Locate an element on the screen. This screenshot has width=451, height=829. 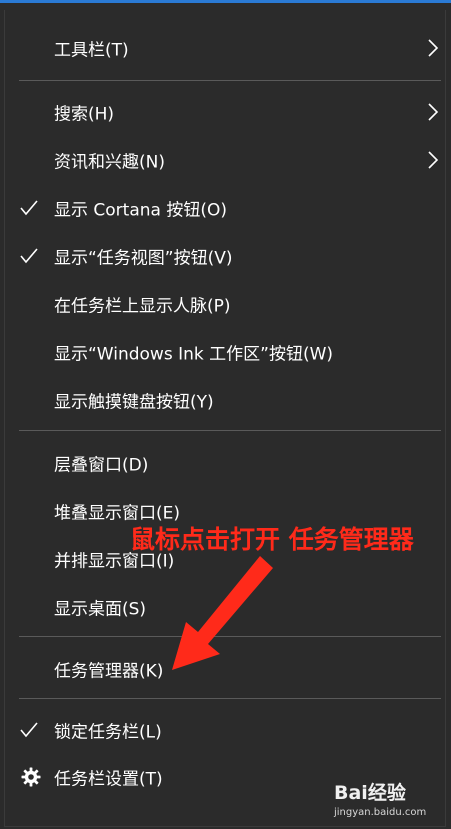
menu-item-label: 显示桌面(S) is located at coordinates (100, 609).